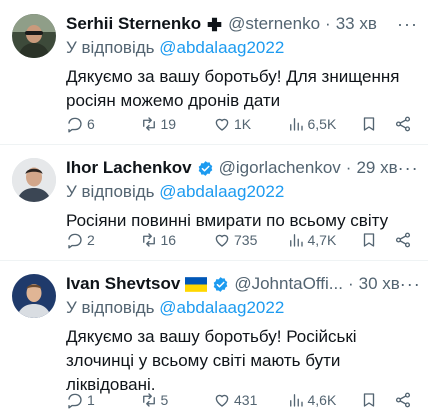  I want to click on reply-button: 6, so click(102, 124).